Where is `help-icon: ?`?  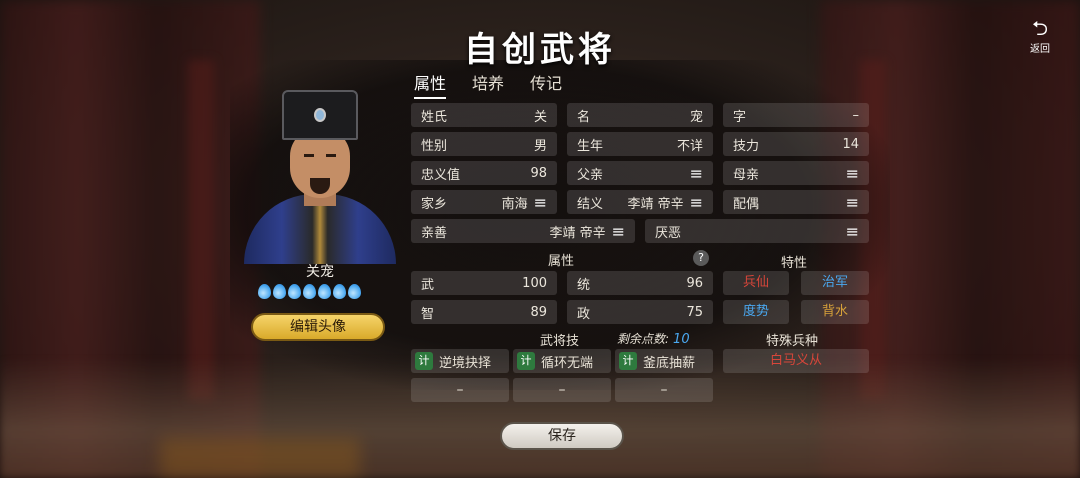 help-icon: ? is located at coordinates (701, 258).